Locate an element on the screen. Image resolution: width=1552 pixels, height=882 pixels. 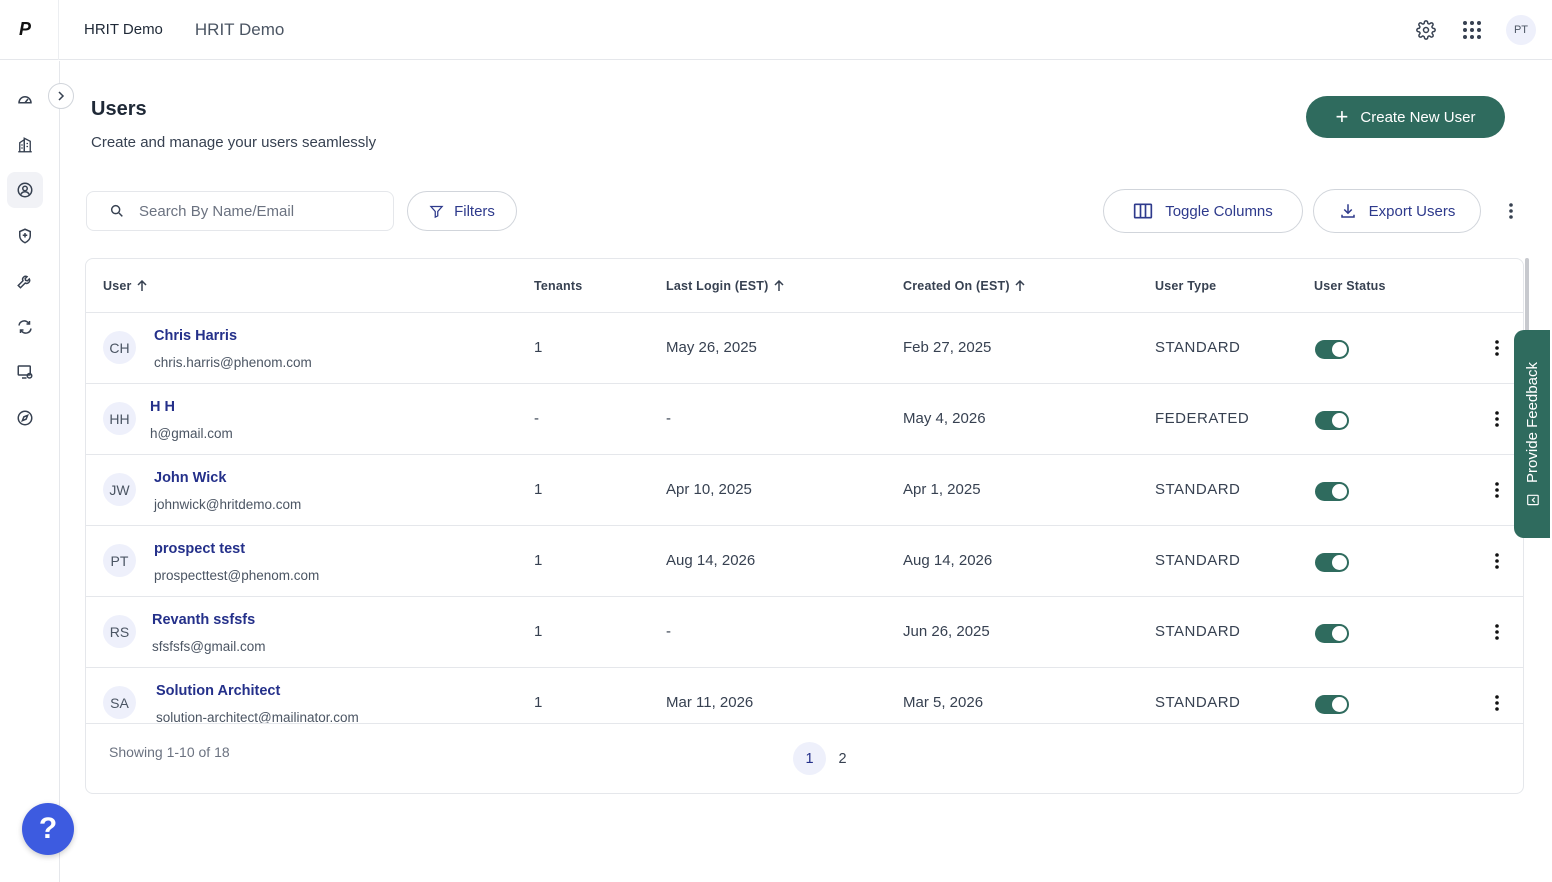
create-new-user-label: Create New User is located at coordinates (1418, 117).